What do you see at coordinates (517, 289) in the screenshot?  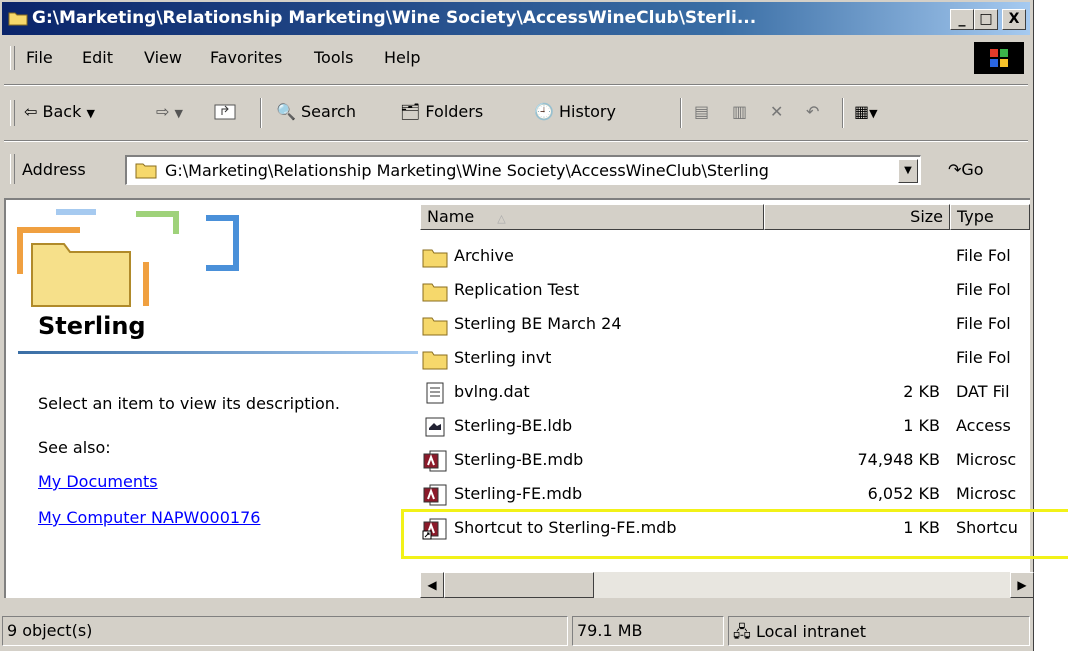 I see `file-name: Replication Test` at bounding box center [517, 289].